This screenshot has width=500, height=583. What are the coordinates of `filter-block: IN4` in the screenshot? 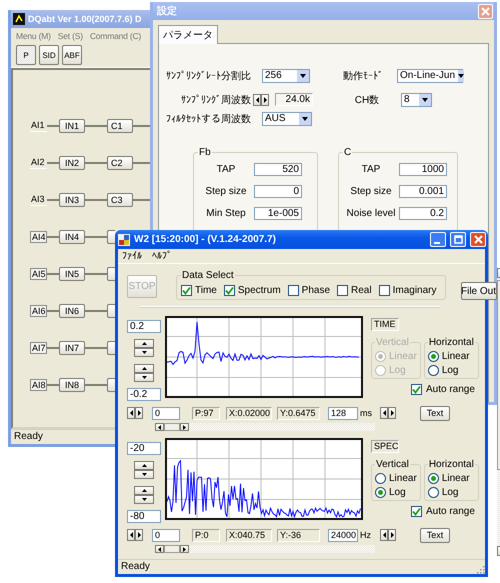 It's located at (72, 237).